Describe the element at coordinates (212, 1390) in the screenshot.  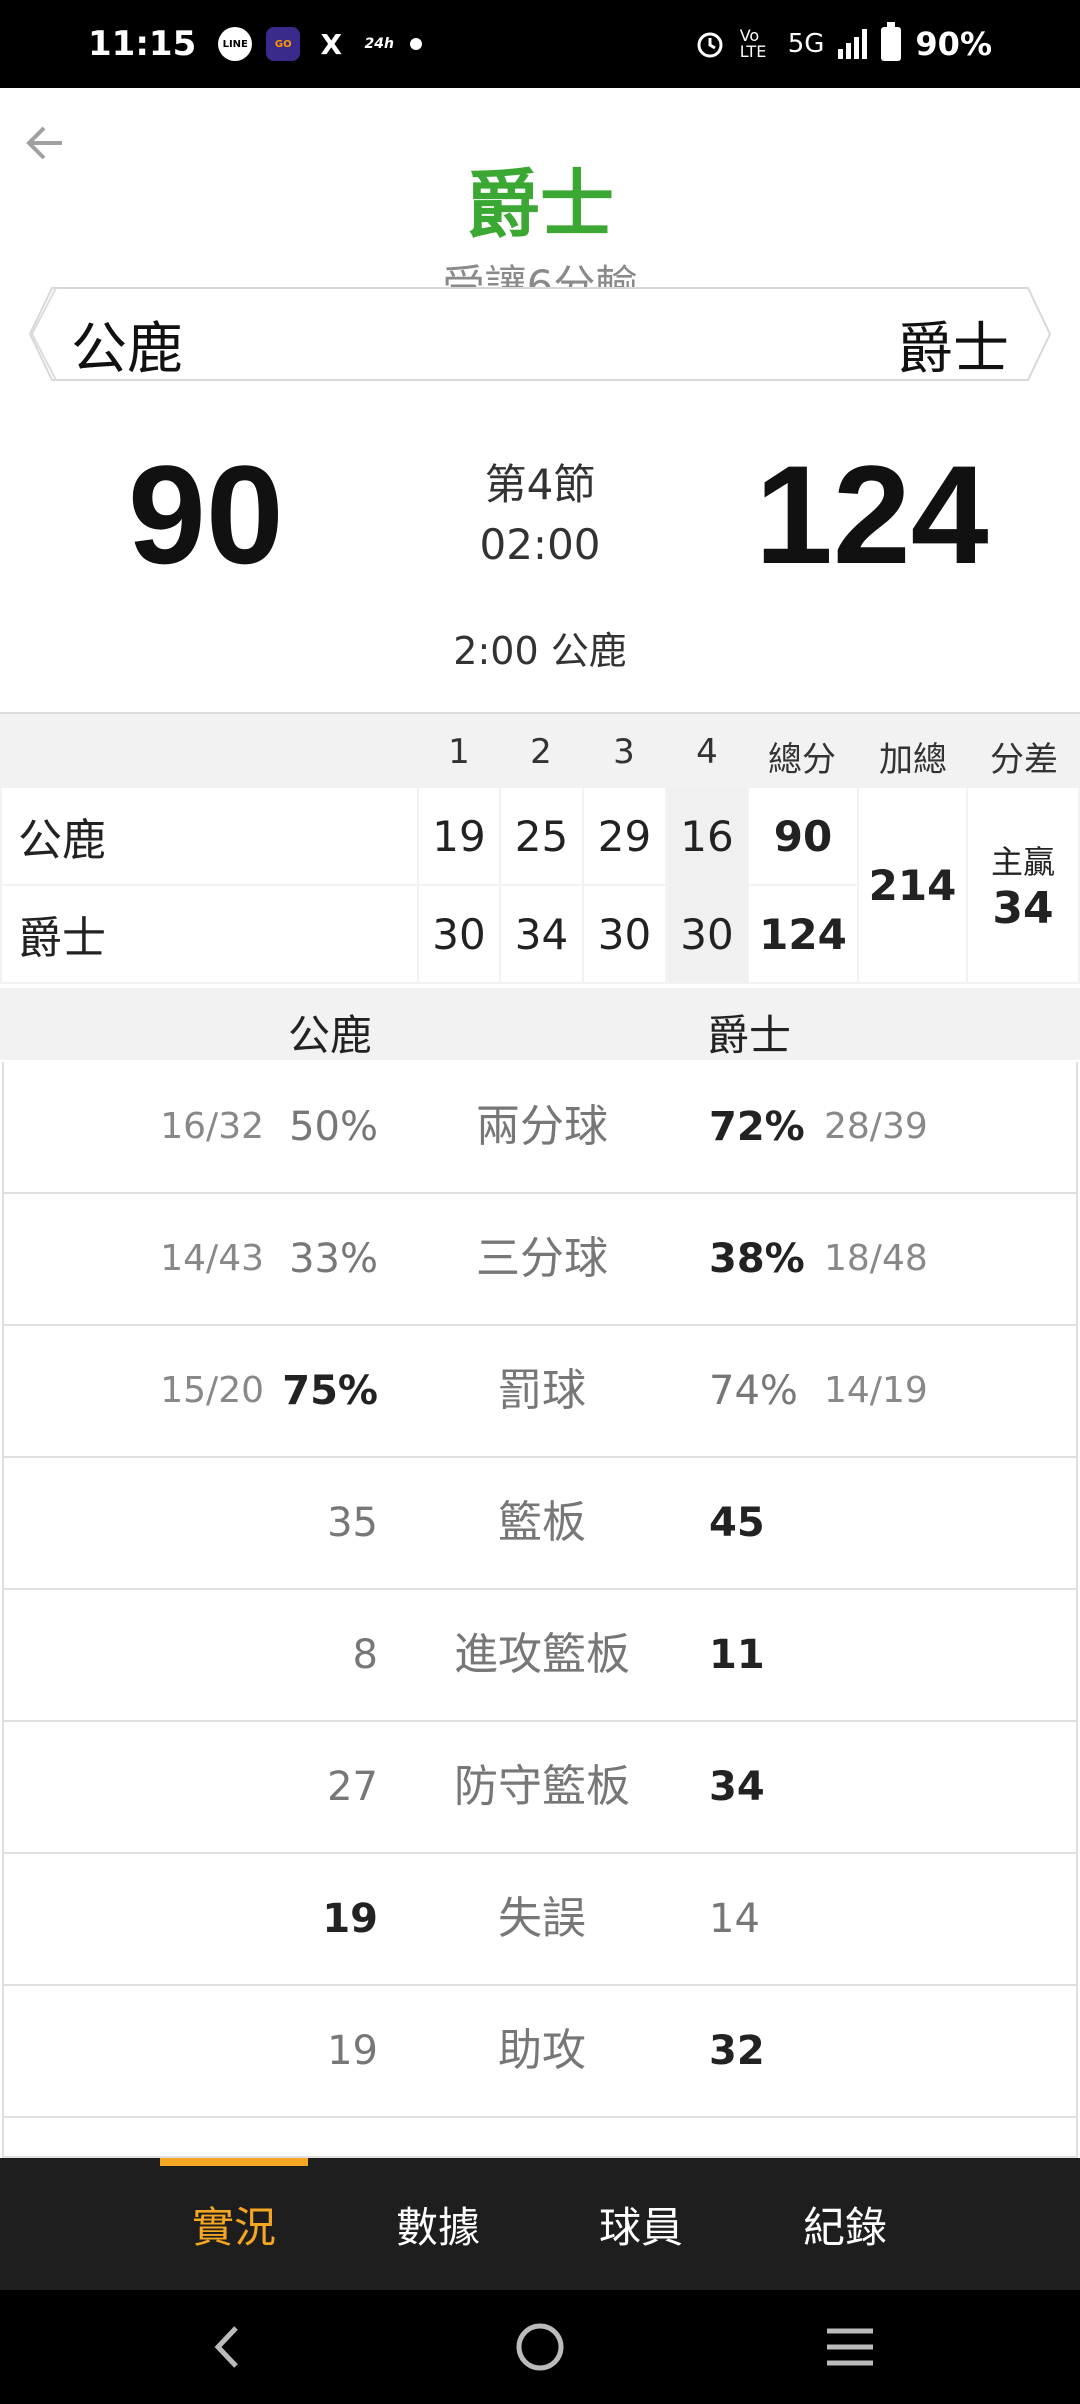
I see `away-fraction: 15/20` at that location.